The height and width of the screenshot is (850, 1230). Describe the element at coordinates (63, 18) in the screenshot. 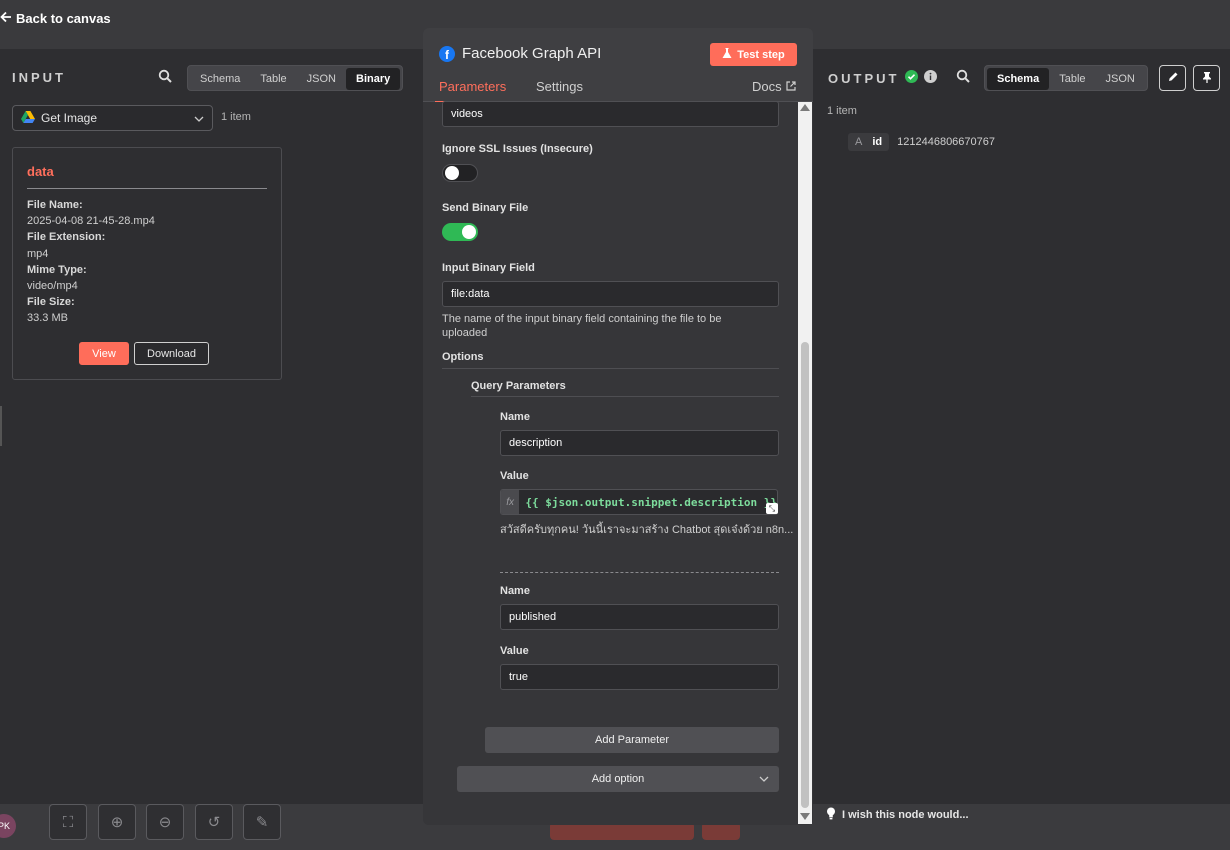

I see `back-label: Back to canvas` at that location.